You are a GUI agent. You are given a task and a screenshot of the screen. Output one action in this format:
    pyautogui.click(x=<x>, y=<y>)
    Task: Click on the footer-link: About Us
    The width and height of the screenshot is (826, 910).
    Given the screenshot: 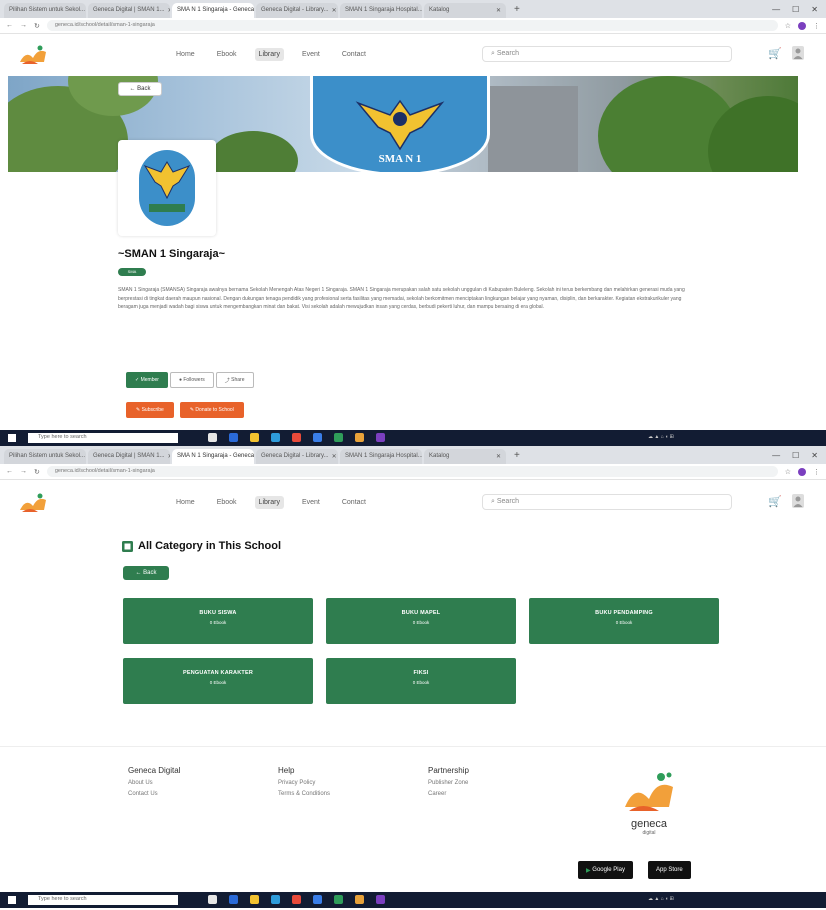 What is the action you would take?
    pyautogui.click(x=154, y=783)
    